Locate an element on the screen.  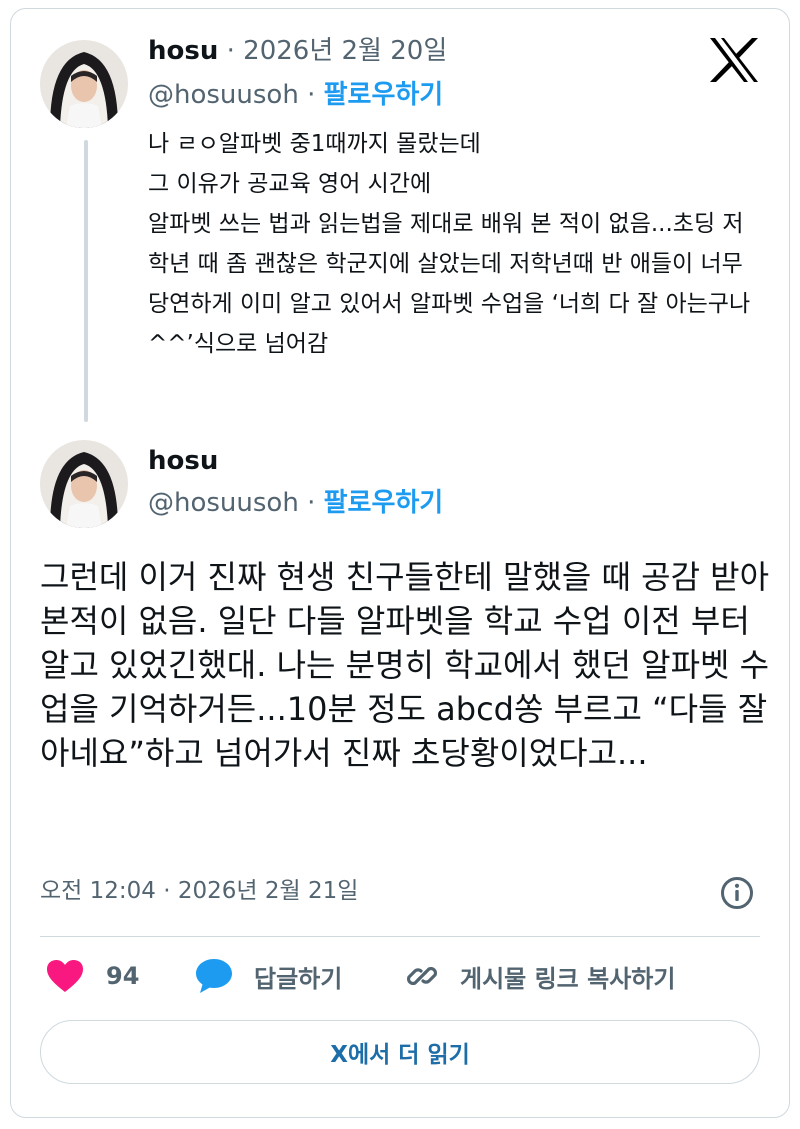
reply-button: 답글하기 is located at coordinates (268, 976).